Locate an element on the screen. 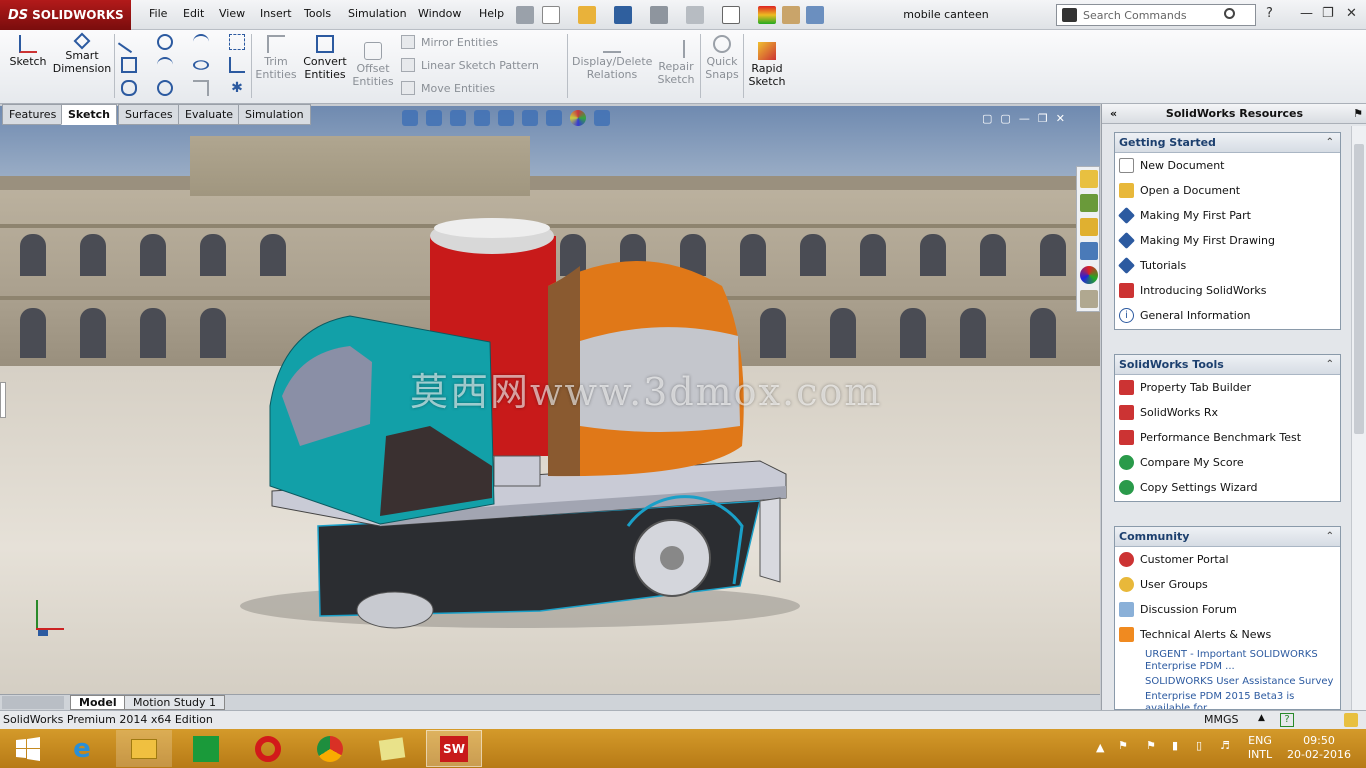 The width and height of the screenshot is (1366, 768). pin-icon: ⚑ is located at coordinates (1358, 114).